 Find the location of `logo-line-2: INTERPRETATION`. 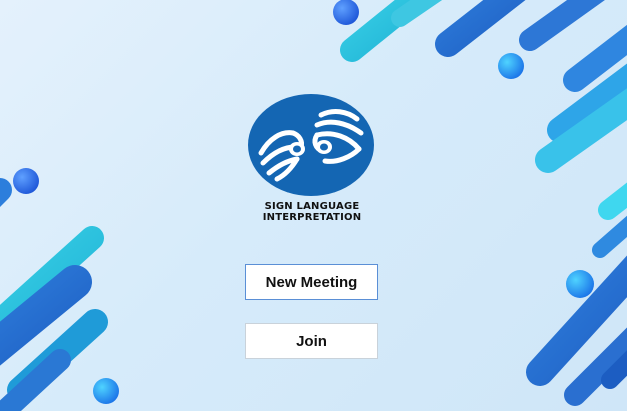

logo-line-2: INTERPRETATION is located at coordinates (312, 217).